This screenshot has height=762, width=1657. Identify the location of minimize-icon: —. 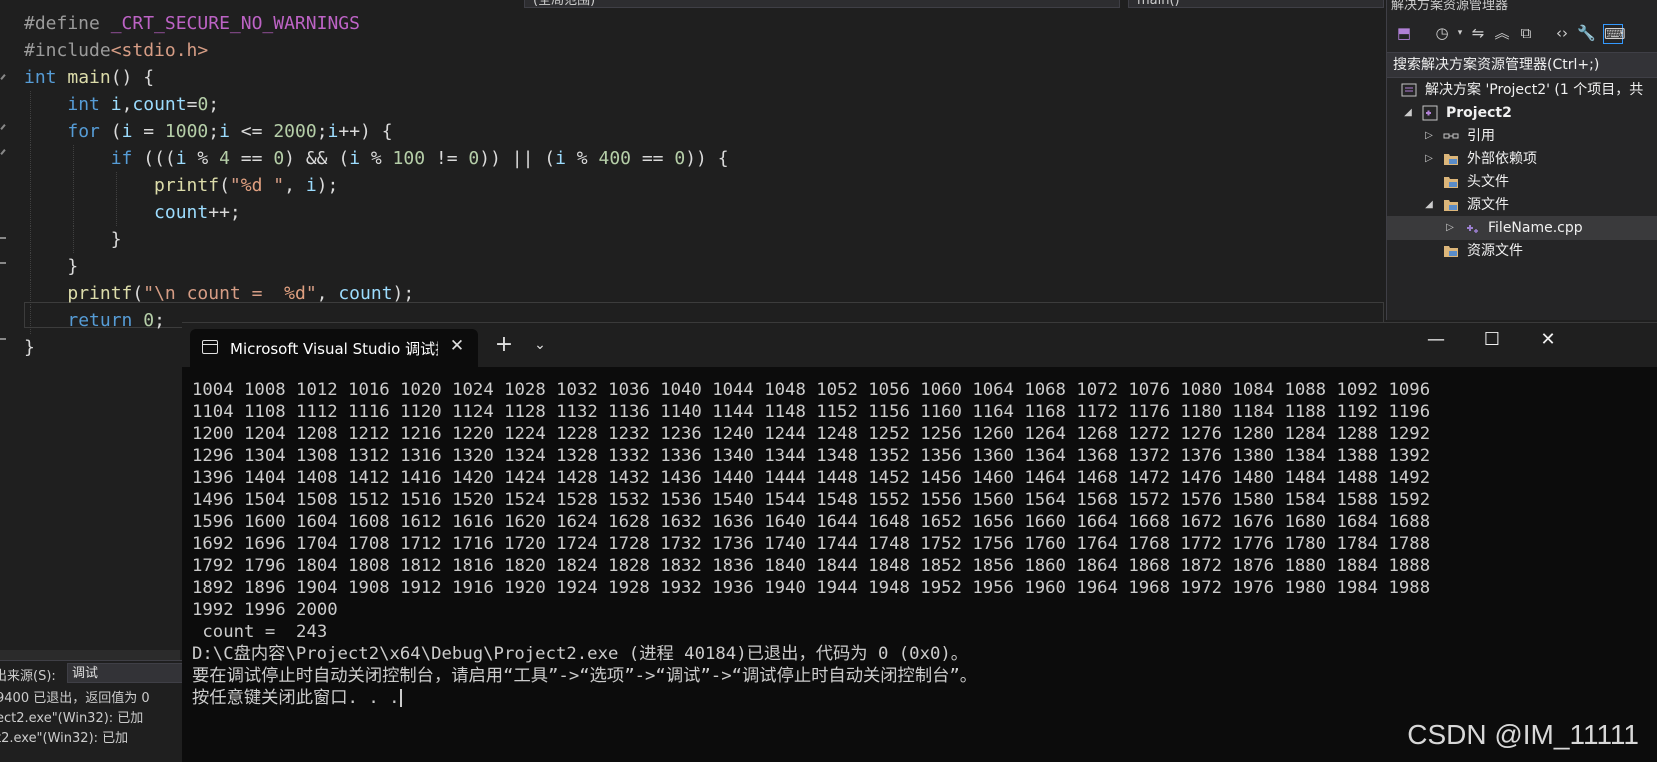
(1436, 340).